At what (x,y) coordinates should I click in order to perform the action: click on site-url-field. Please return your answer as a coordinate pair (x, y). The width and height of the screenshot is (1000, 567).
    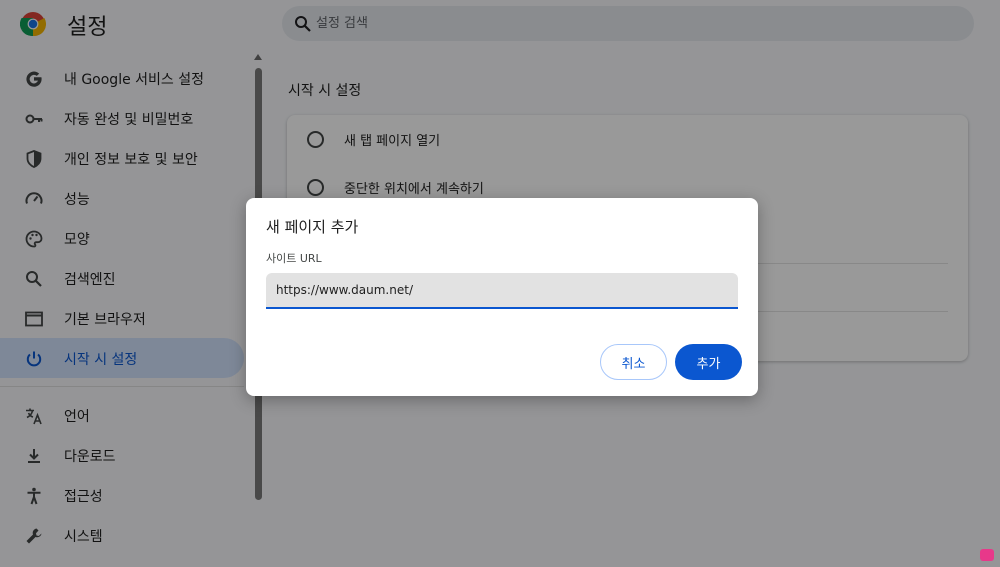
    Looking at the image, I should click on (502, 291).